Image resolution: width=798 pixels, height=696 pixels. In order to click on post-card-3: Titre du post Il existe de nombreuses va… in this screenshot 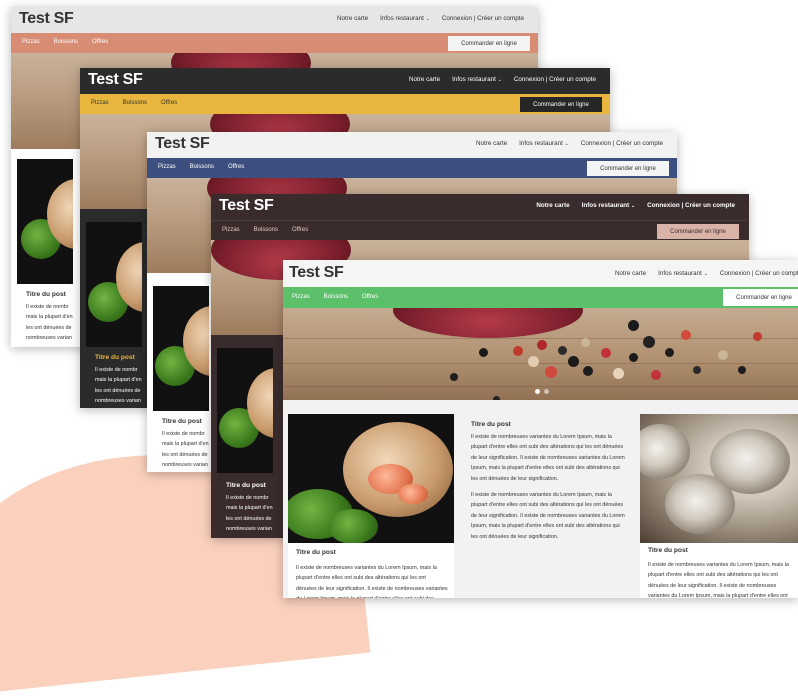, I will do `click(719, 506)`.